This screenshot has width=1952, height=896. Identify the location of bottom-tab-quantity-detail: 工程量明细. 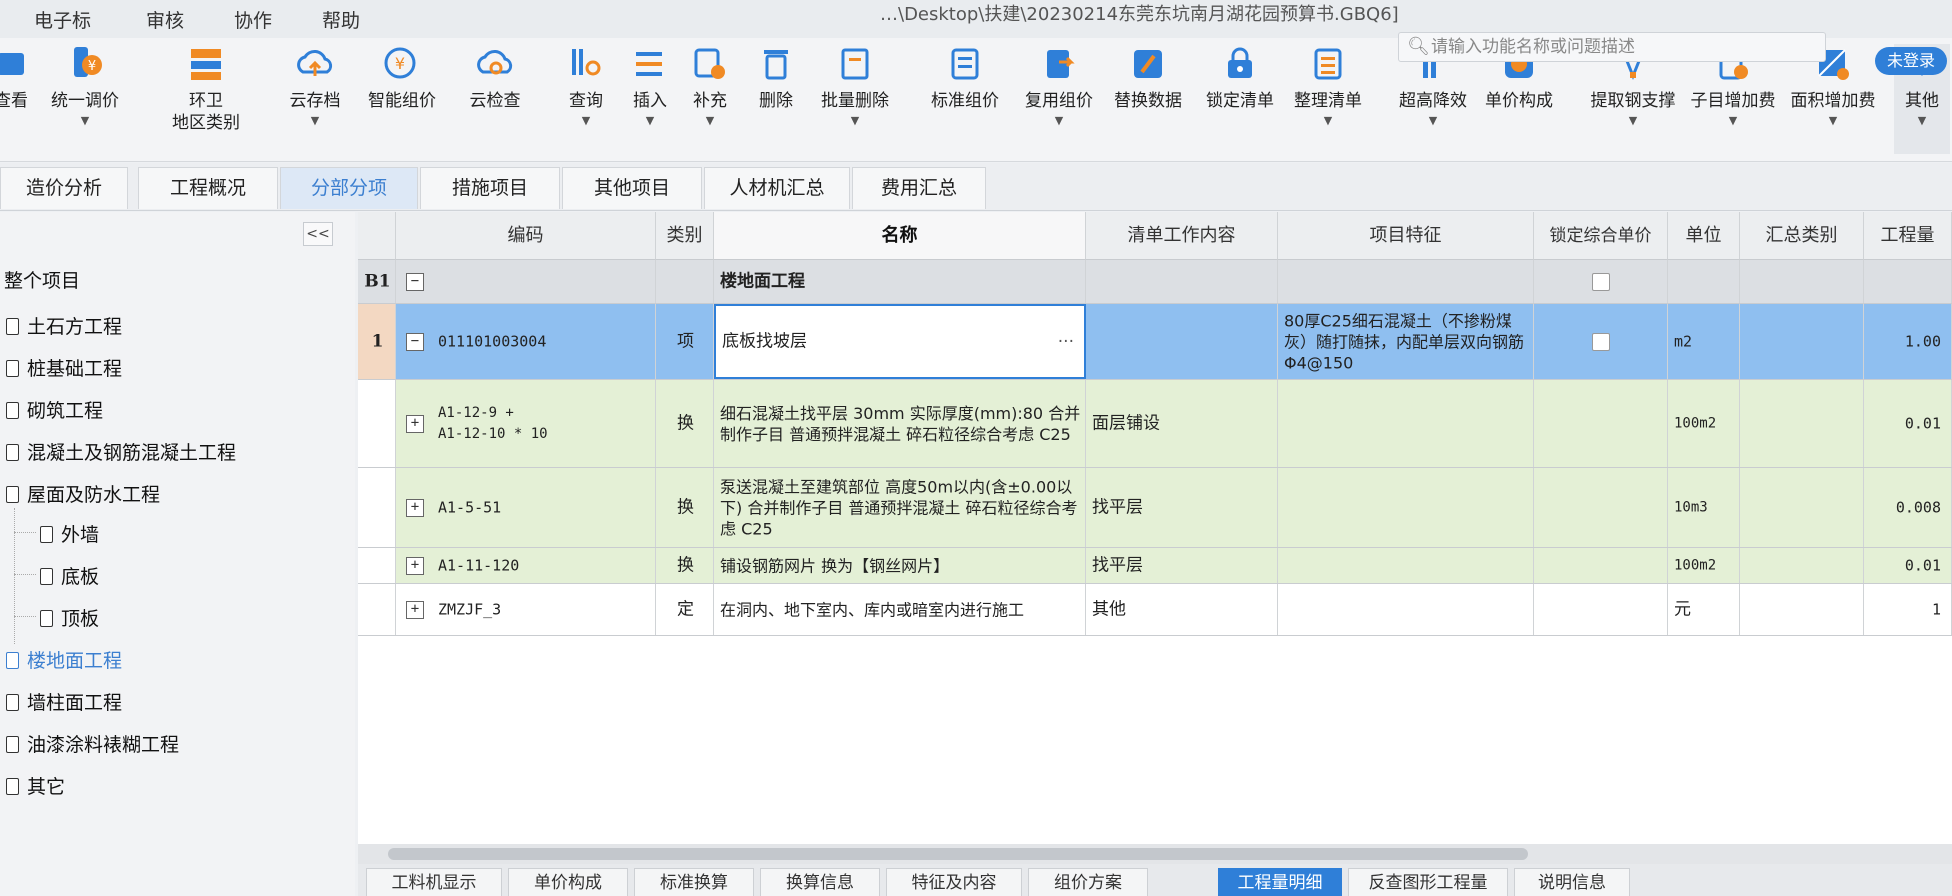
(1280, 882).